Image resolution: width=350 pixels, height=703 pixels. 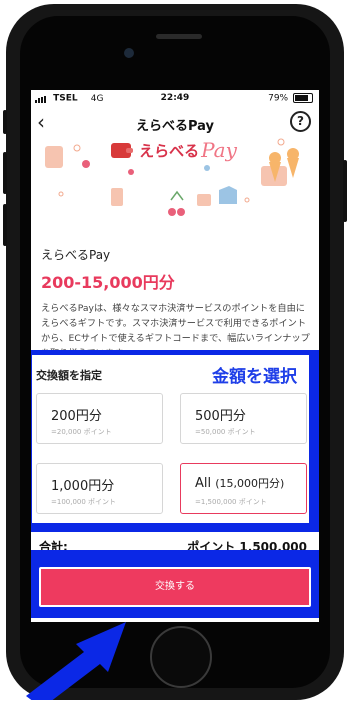 I want to click on pointer-arrow-icon, so click(x=76, y=661).